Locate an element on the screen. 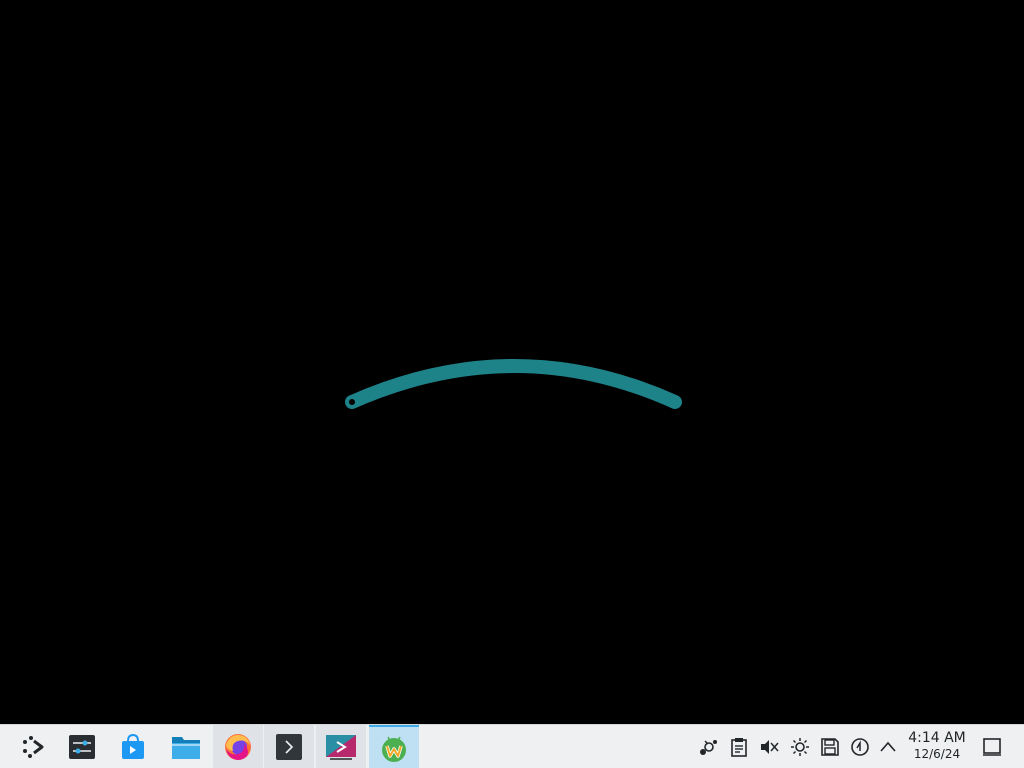 The width and height of the screenshot is (1024, 768). taskbar: 4:14 AM 12/6/24 is located at coordinates (512, 746).